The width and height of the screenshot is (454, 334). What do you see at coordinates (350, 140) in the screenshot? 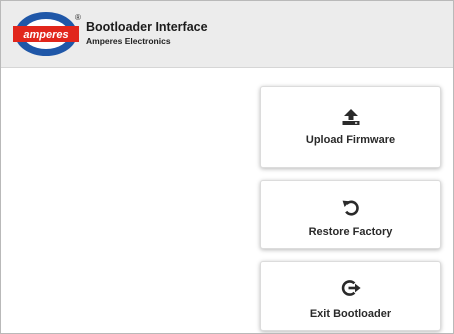
I see `upload-firmware-label: Upload Firmware` at bounding box center [350, 140].